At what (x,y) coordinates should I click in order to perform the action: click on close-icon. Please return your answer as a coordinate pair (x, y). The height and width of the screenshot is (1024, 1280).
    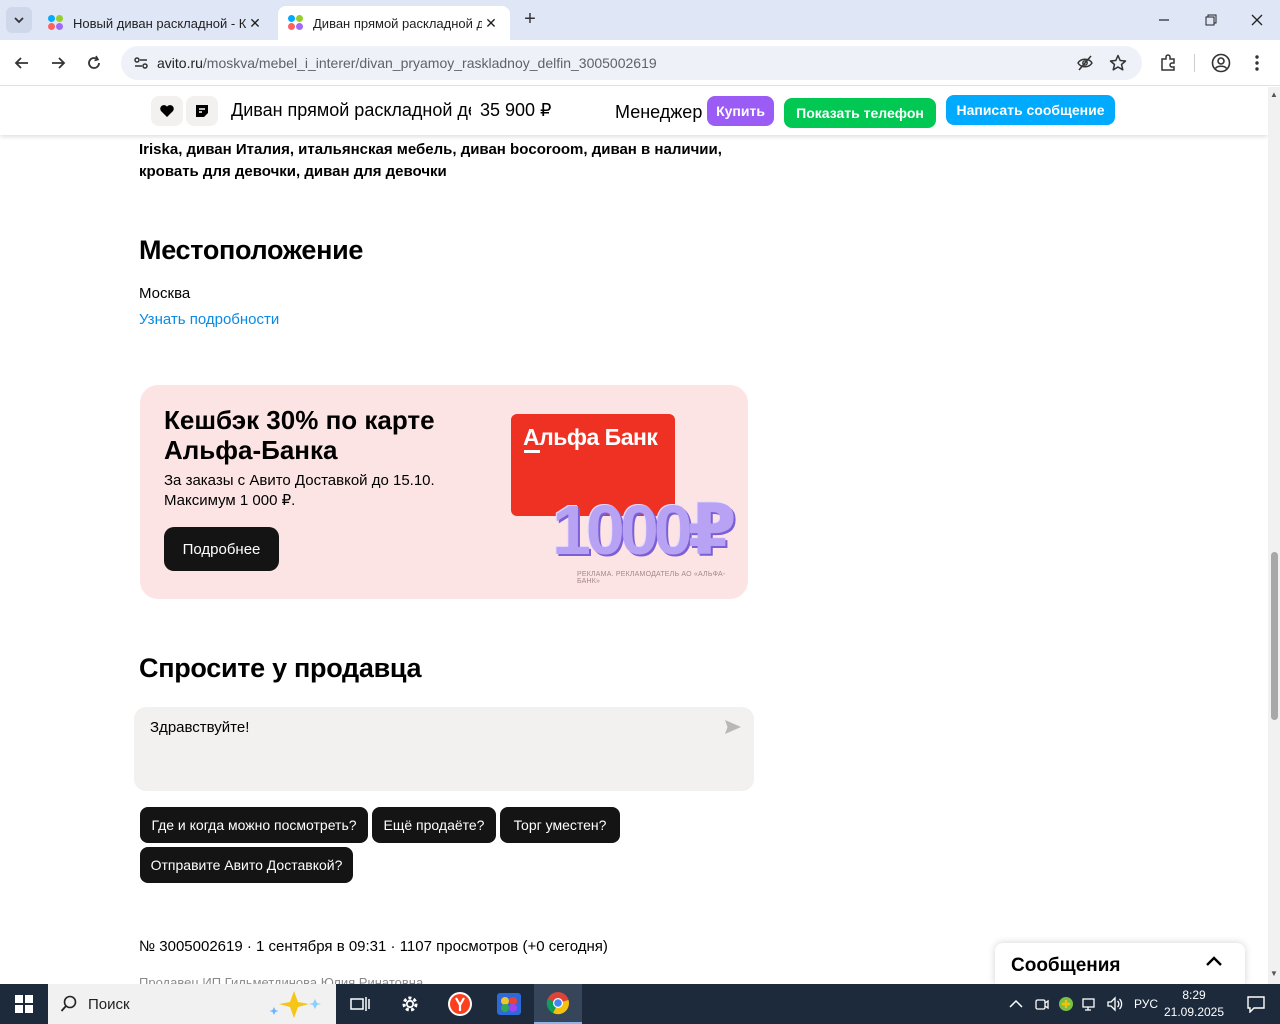
    Looking at the image, I should click on (1257, 20).